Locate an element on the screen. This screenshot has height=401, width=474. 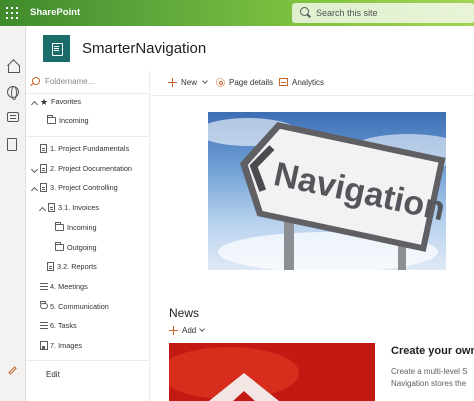
suite-bar: SharePoint Search this site is located at coordinates (237, 13).